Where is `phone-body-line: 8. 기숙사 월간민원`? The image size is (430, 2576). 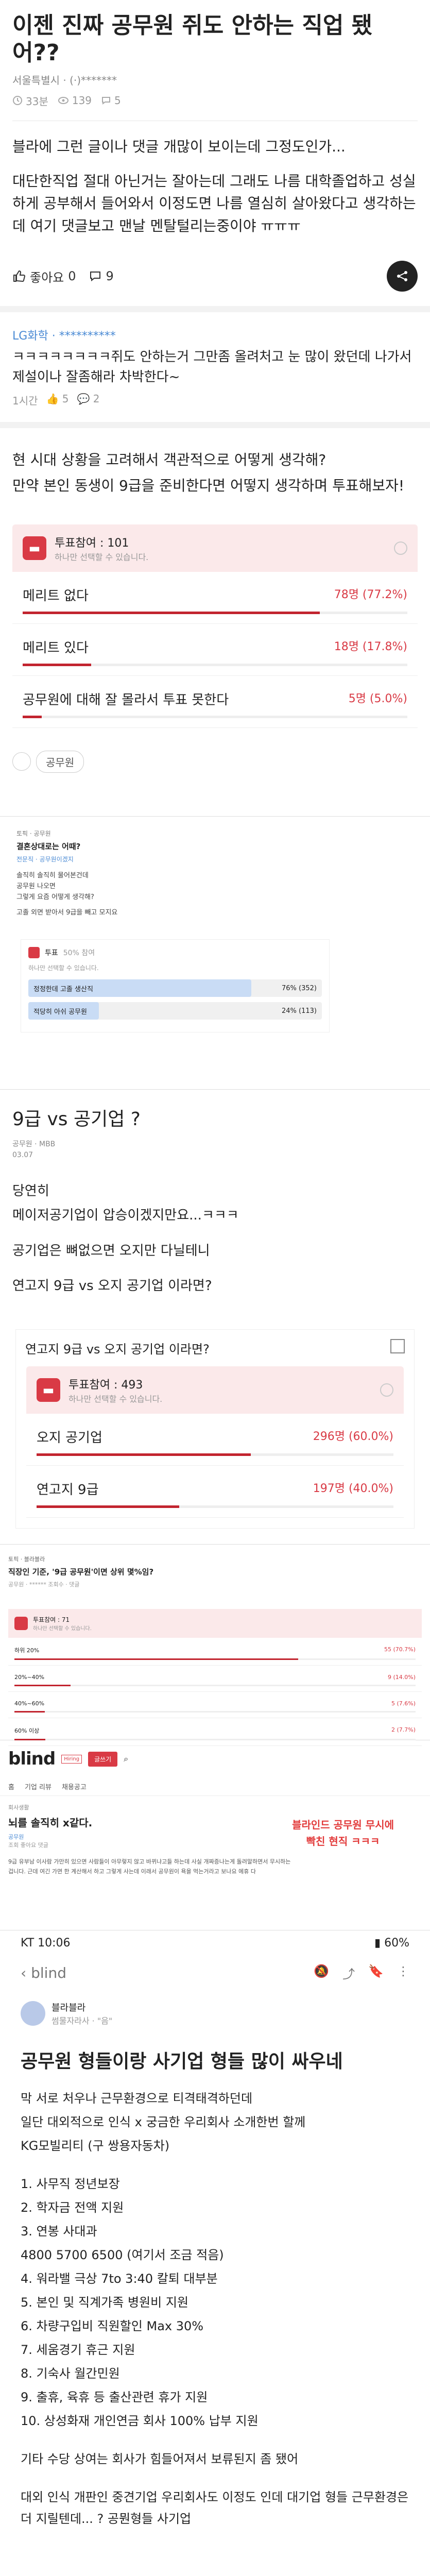
phone-body-line: 8. 기숙사 월간민원 is located at coordinates (70, 2373).